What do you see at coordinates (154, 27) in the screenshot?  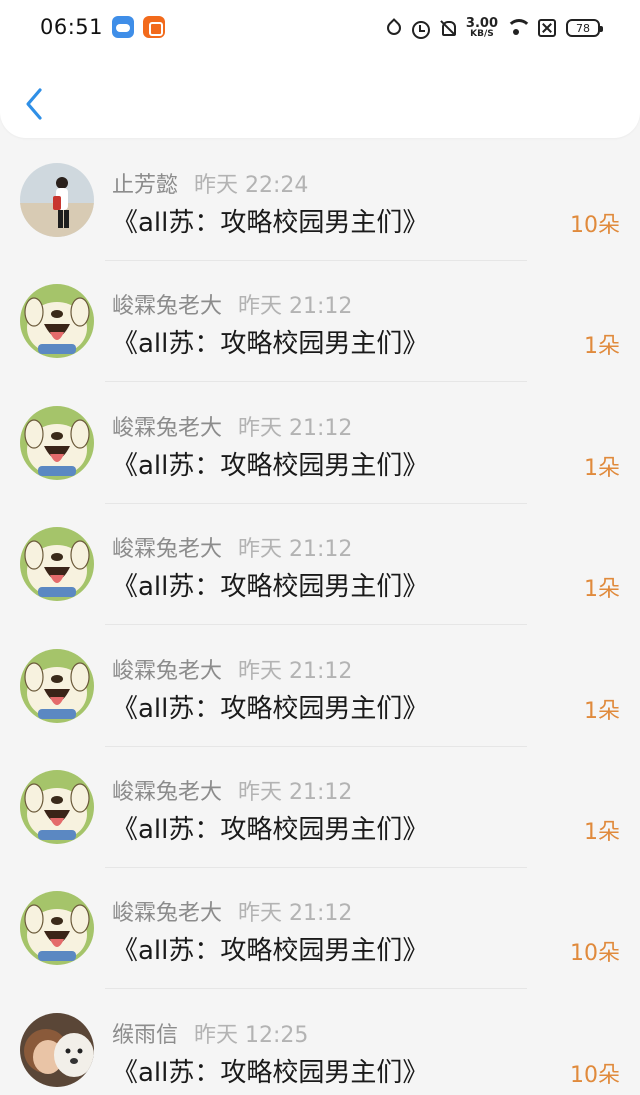 I see `video-app-icon` at bounding box center [154, 27].